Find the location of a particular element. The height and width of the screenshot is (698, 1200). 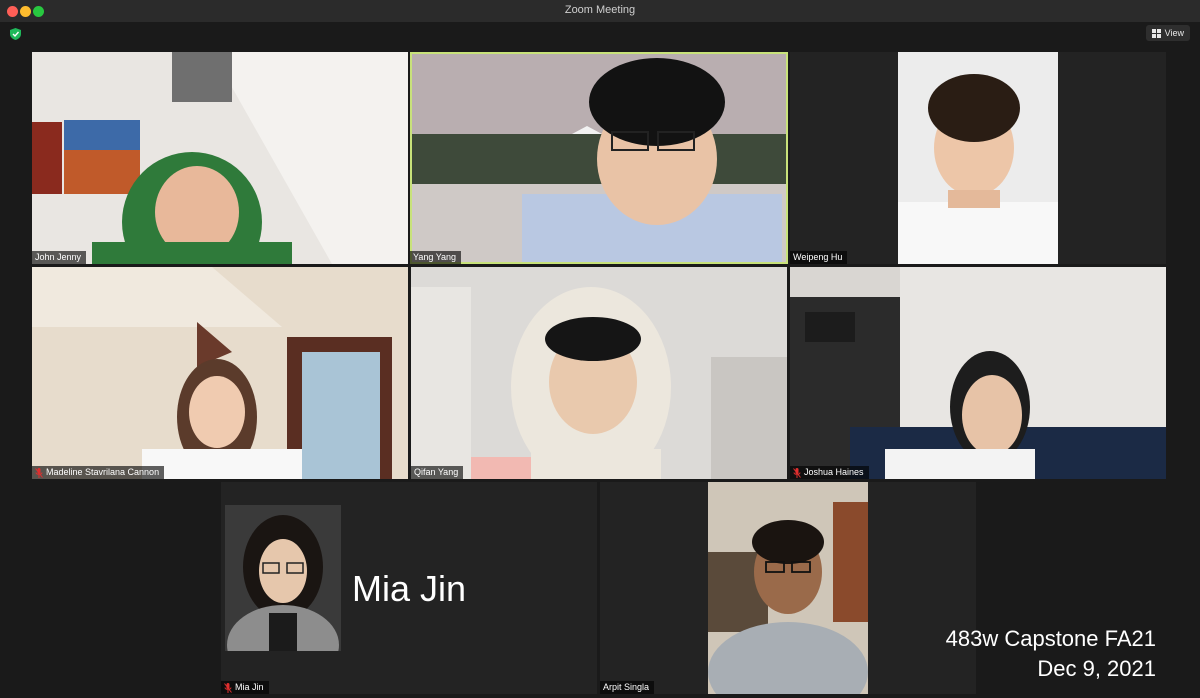

video-tile-weipeng-hu: Weipeng Hu is located at coordinates (978, 158).